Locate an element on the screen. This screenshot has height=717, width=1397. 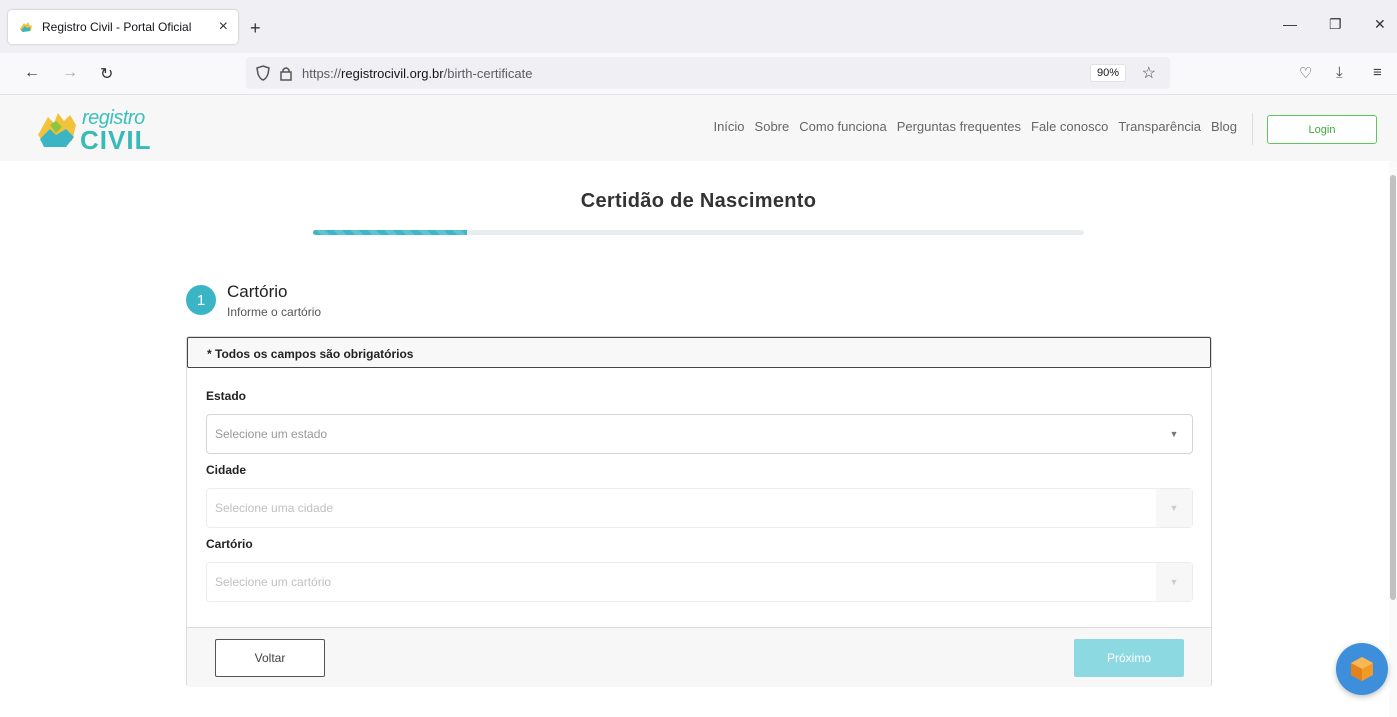
chat-widget-button is located at coordinates (1362, 669).